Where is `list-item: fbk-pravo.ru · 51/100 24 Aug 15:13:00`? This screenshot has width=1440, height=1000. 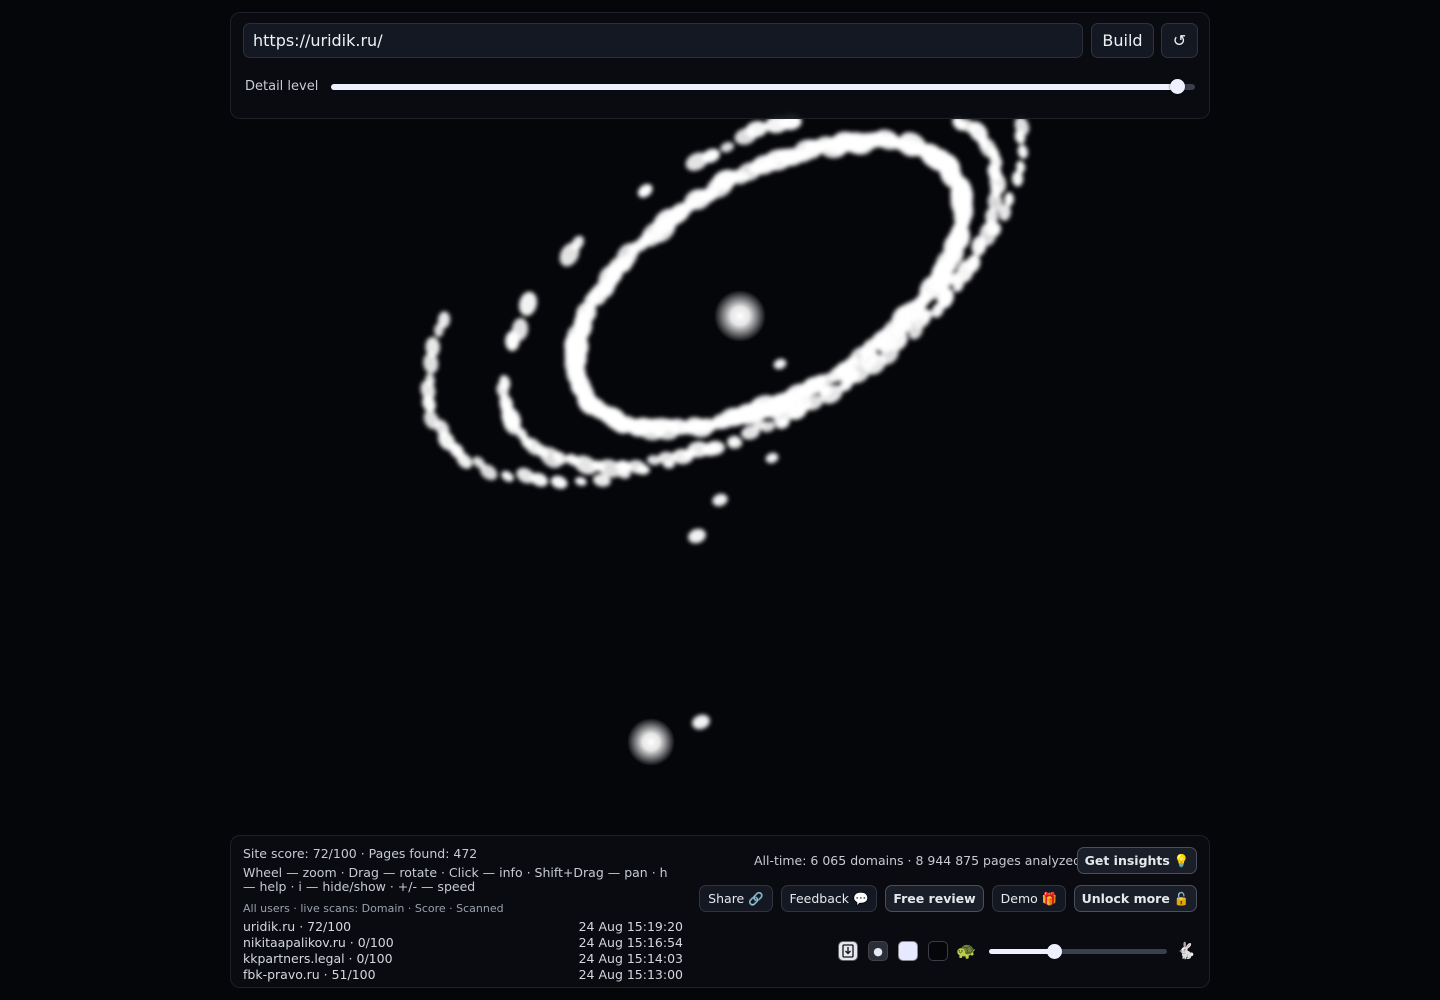 list-item: fbk-pravo.ru · 51/100 24 Aug 15:13:00 is located at coordinates (463, 975).